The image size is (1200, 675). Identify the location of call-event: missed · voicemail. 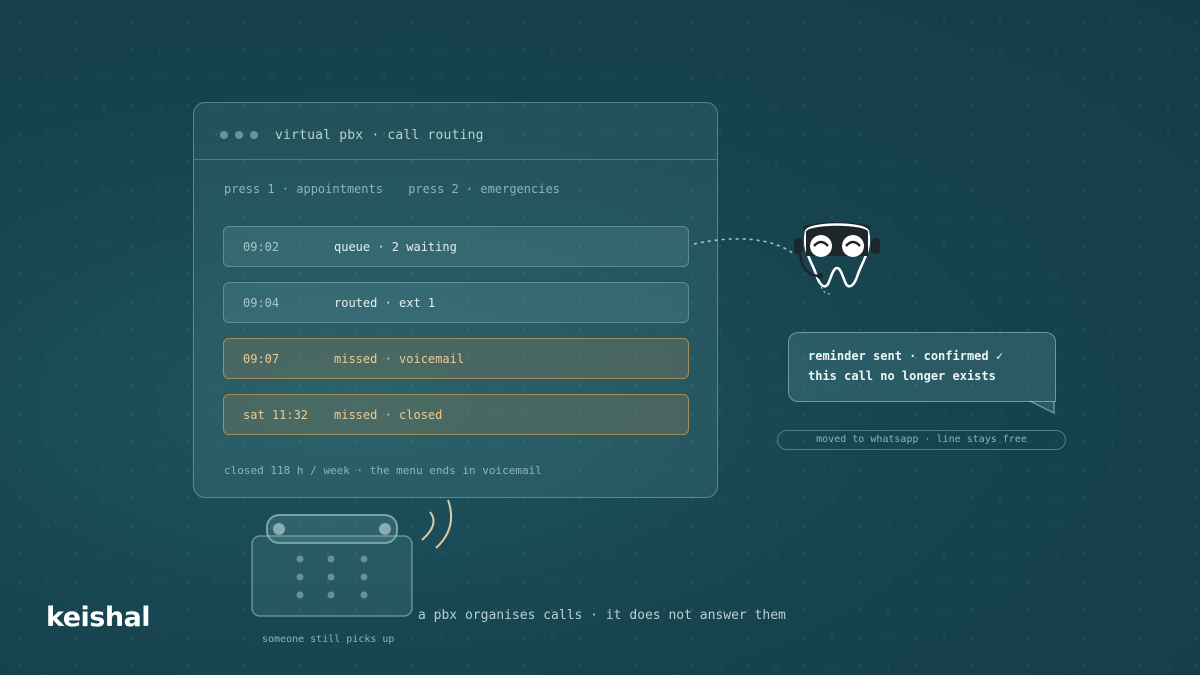
(399, 359).